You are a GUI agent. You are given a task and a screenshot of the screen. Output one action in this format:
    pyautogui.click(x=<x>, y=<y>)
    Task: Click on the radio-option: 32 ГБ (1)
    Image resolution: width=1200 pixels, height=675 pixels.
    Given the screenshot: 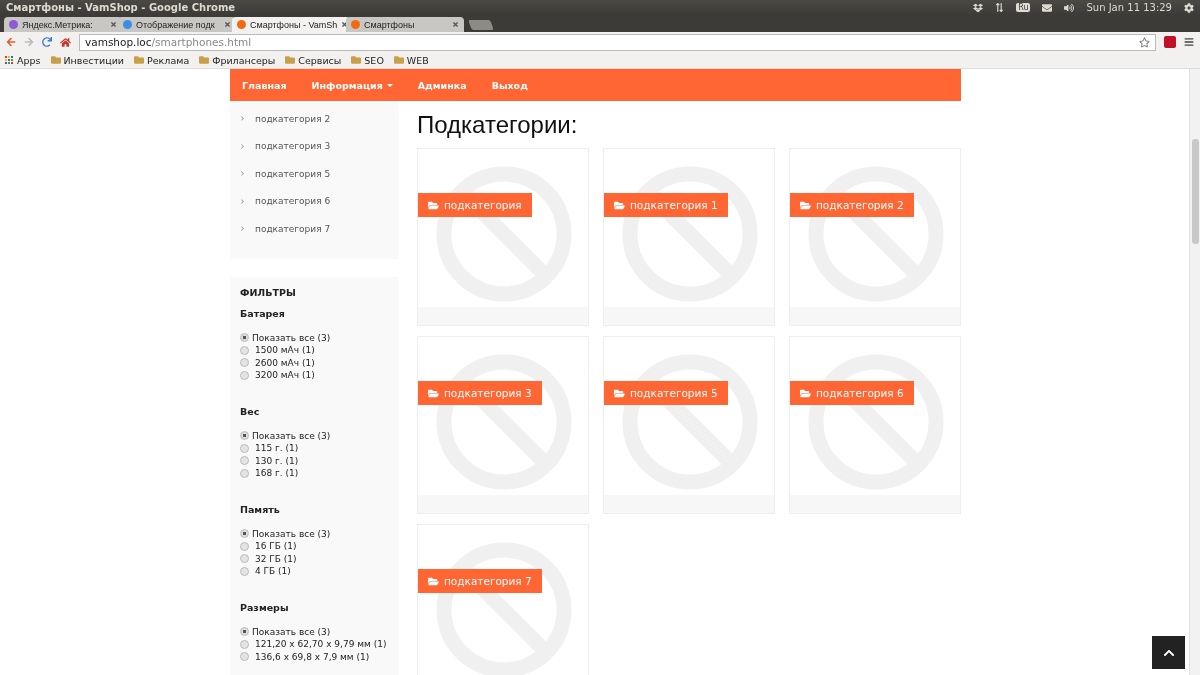 What is the action you would take?
    pyautogui.click(x=314, y=558)
    